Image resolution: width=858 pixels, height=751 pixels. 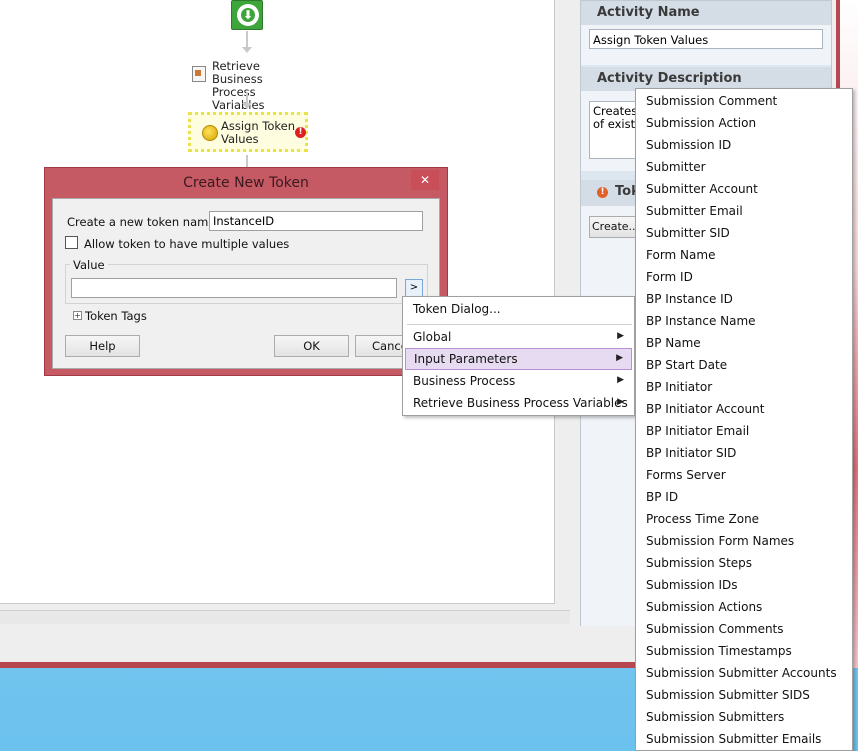 I want to click on connector-line, so click(x=247, y=161).